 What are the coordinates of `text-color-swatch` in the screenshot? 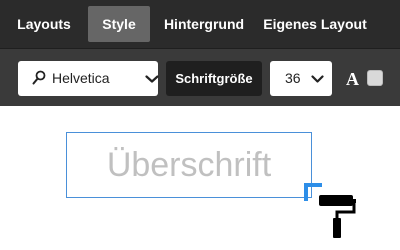 It's located at (375, 78).